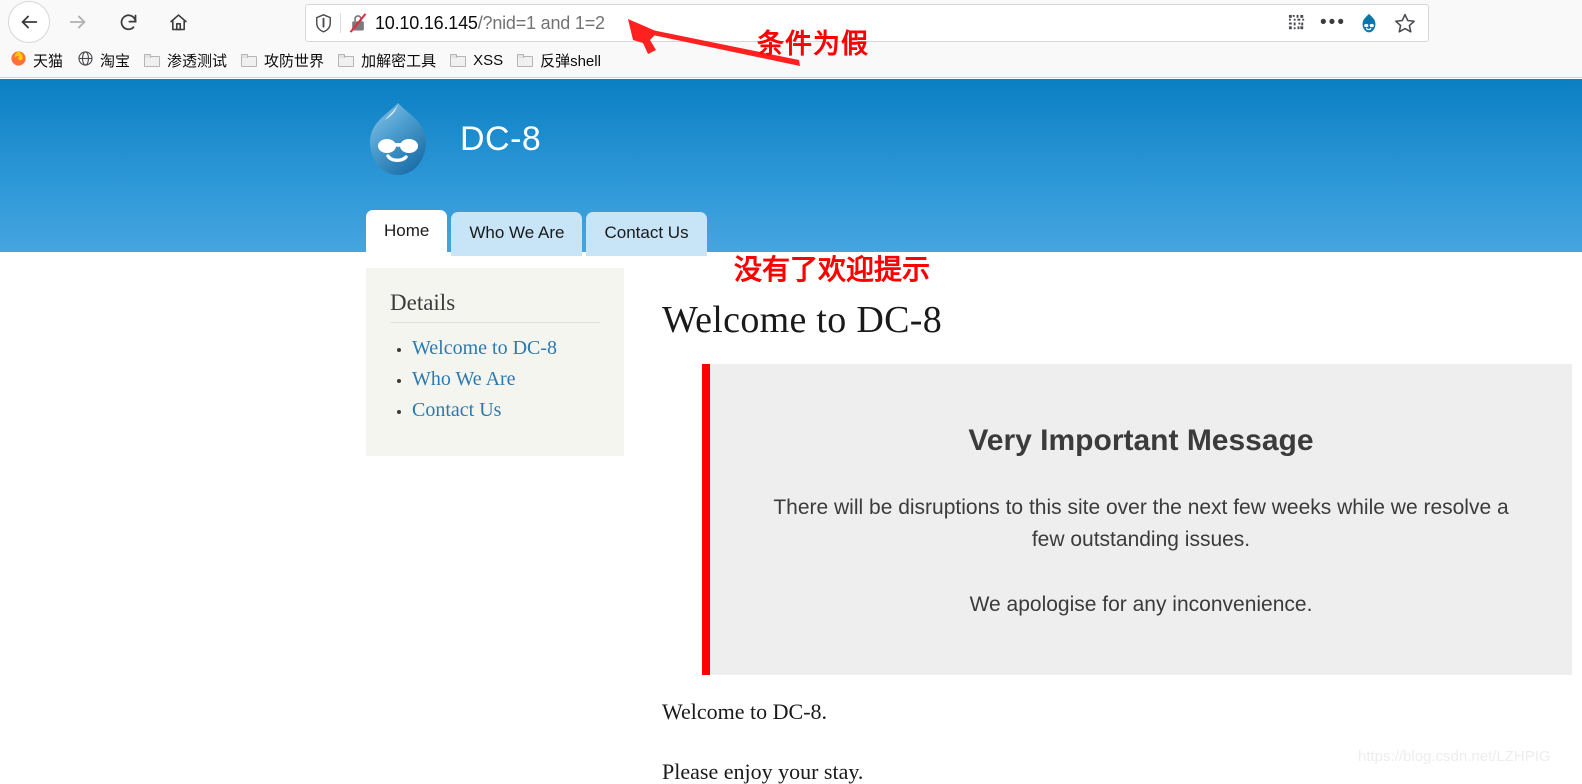  I want to click on annotation-condition-false: 条件为假, so click(813, 44).